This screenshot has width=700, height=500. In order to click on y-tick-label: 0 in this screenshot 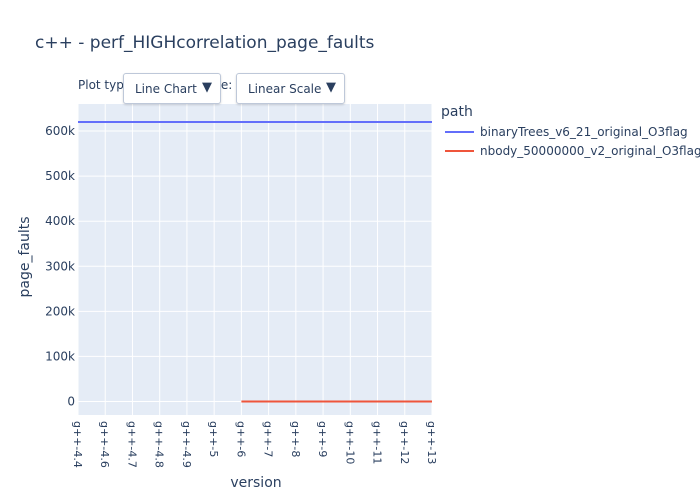, I will do `click(71, 401)`.